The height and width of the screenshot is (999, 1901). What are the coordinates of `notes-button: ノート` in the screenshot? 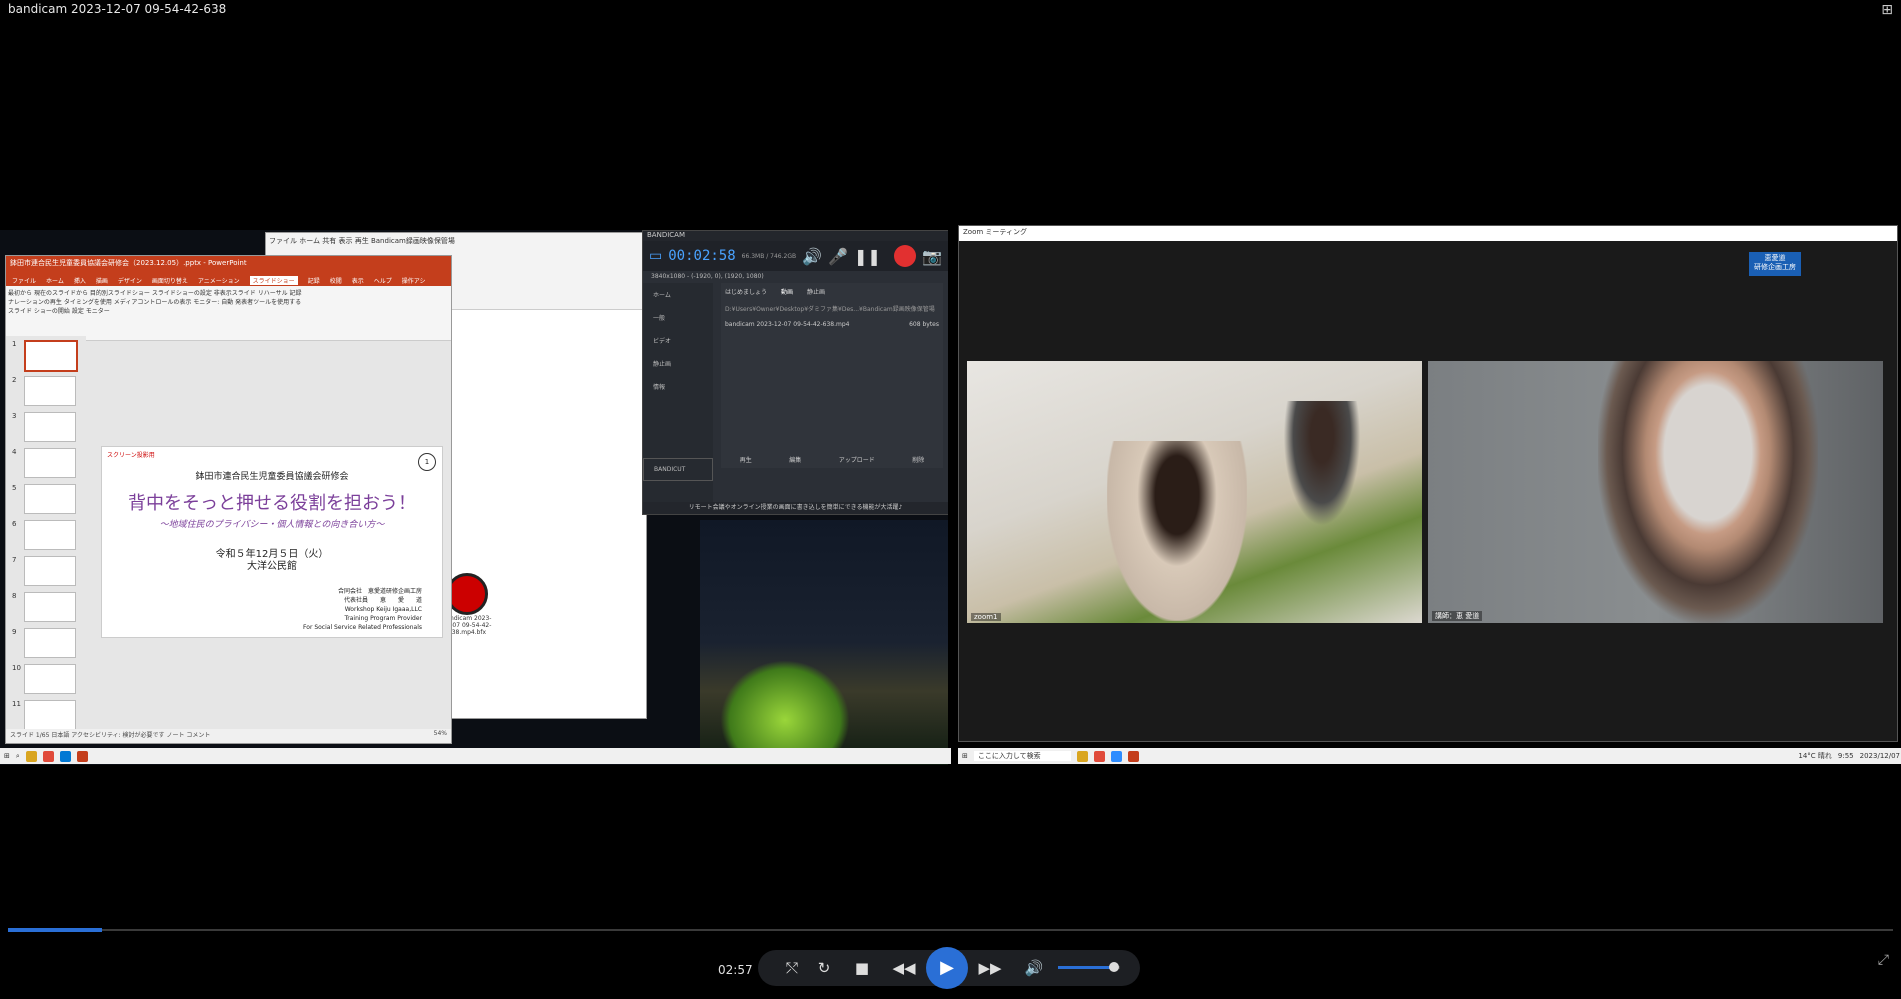 It's located at (175, 735).